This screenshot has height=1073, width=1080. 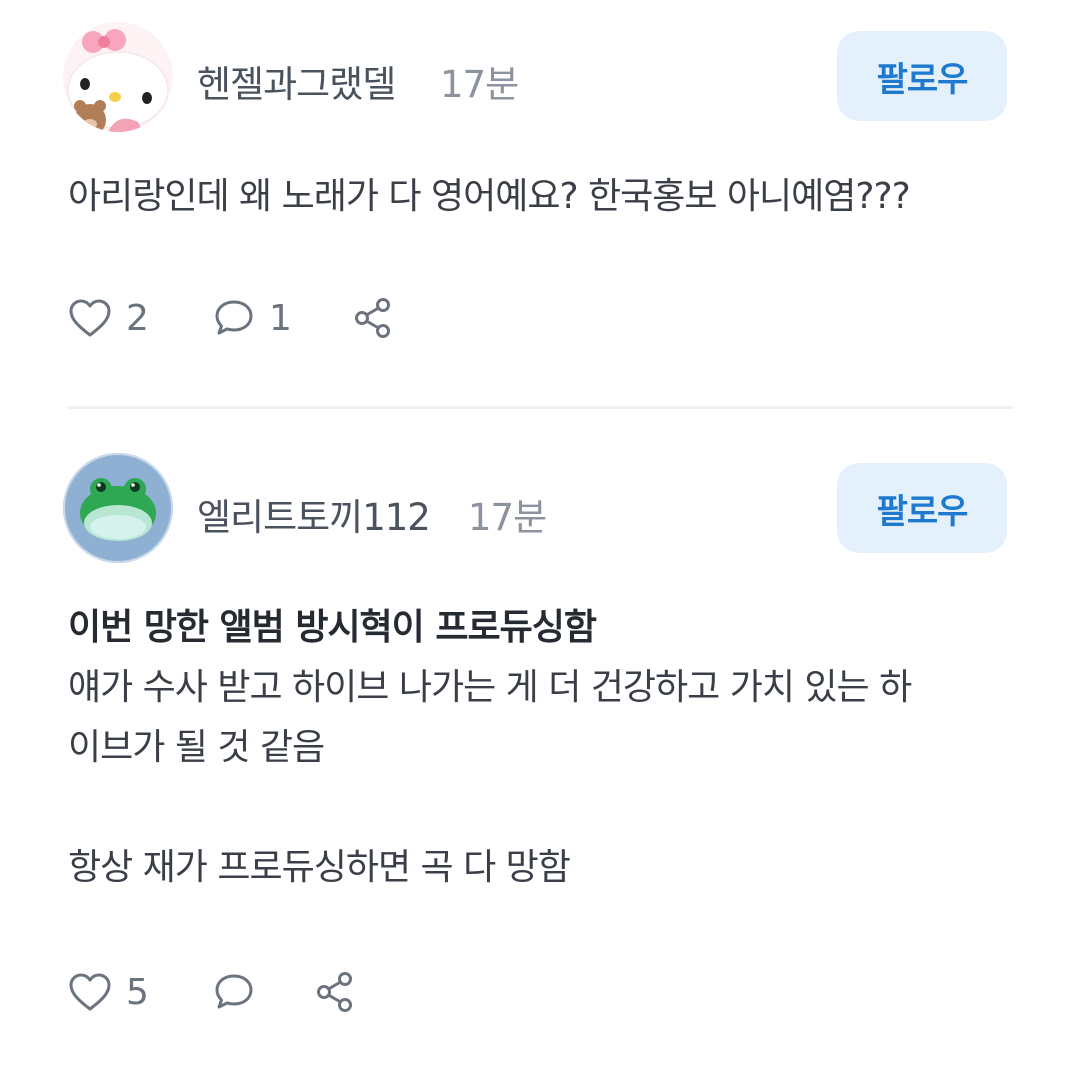 I want to click on username: 헨젤과그랬델, so click(x=296, y=81).